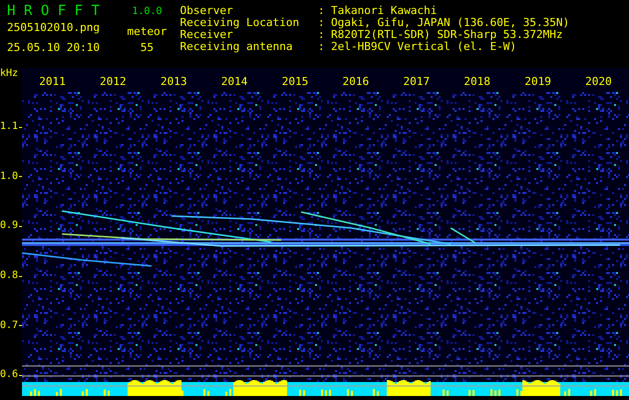 The image size is (629, 400). Describe the element at coordinates (295, 81) in the screenshot. I see `year-label: 2015` at that location.